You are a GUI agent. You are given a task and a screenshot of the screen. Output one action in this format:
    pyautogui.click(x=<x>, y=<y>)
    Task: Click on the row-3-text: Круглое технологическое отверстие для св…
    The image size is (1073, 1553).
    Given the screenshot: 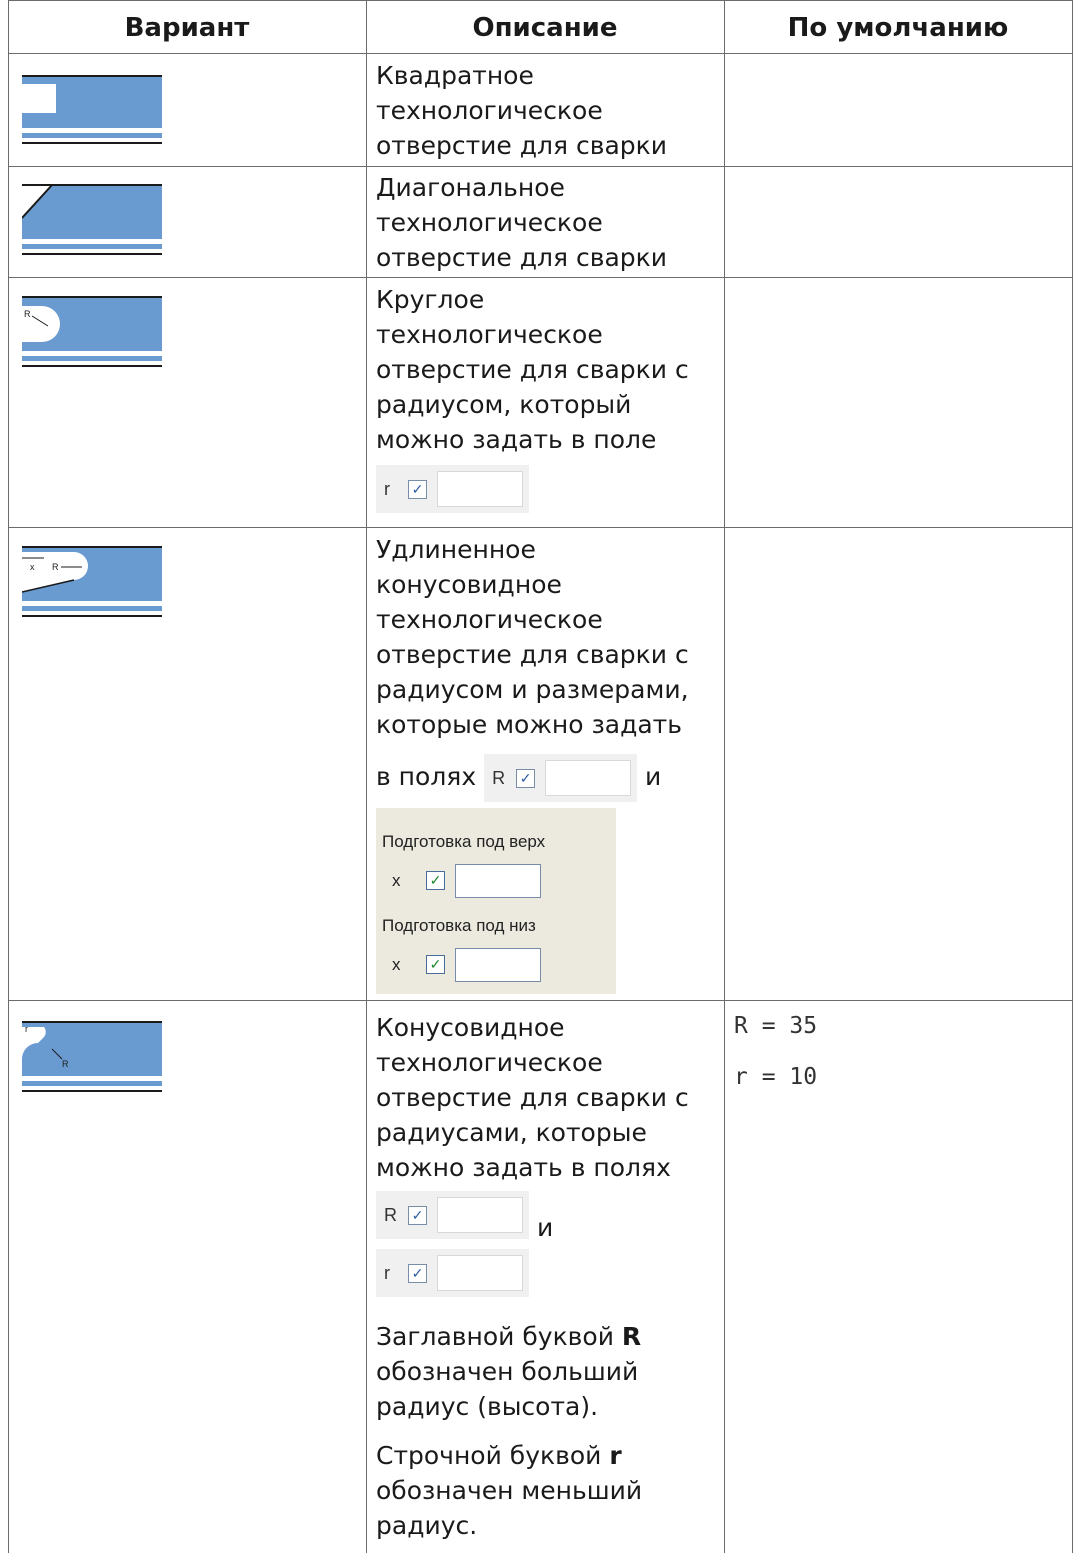 What is the action you would take?
    pyautogui.click(x=532, y=369)
    